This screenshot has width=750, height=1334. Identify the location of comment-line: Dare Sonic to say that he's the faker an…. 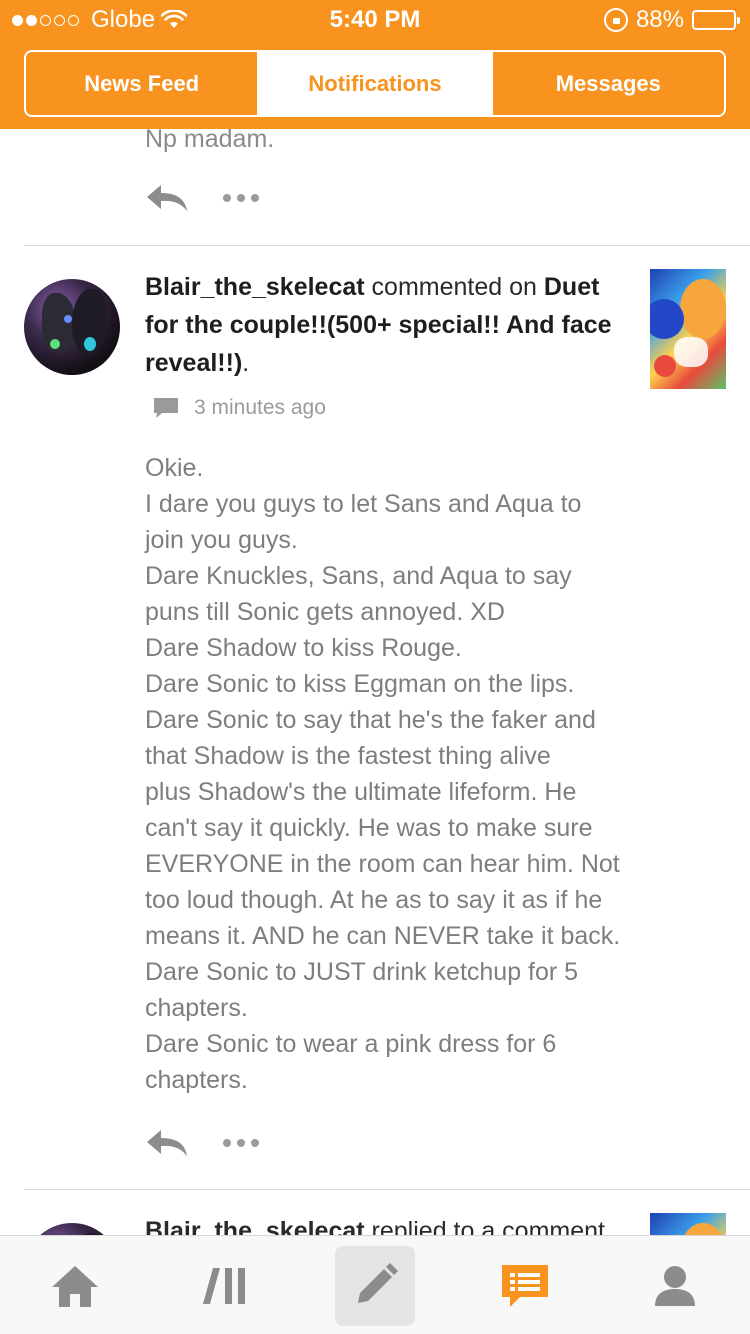
(370, 720).